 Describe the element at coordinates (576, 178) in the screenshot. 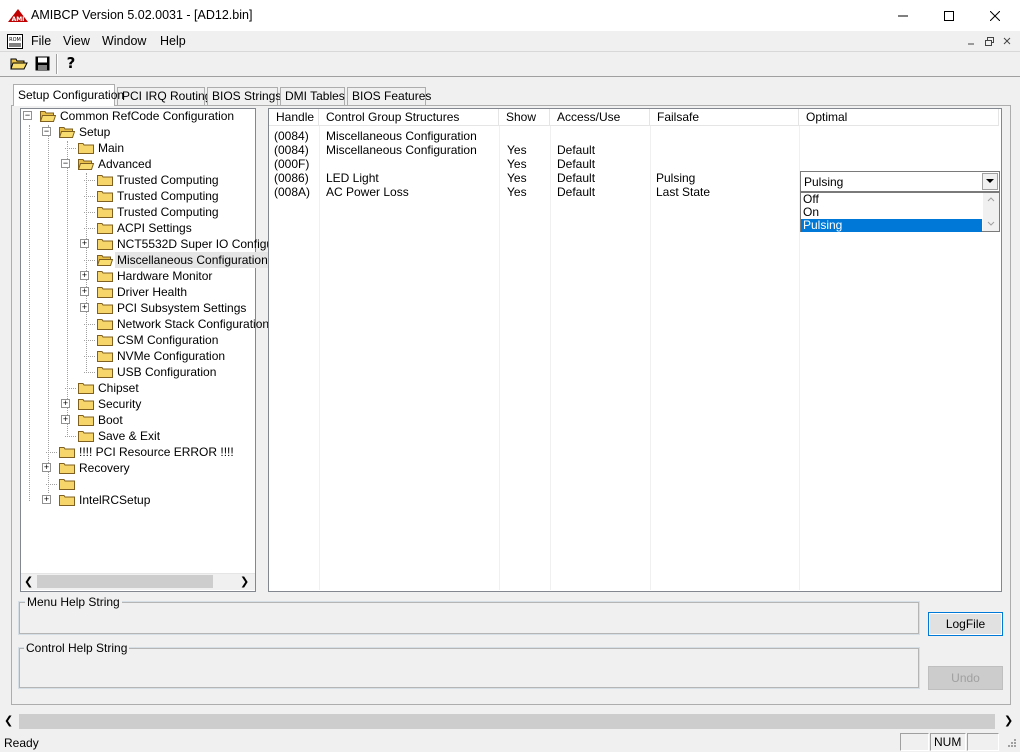

I see `cell-access: Default` at that location.